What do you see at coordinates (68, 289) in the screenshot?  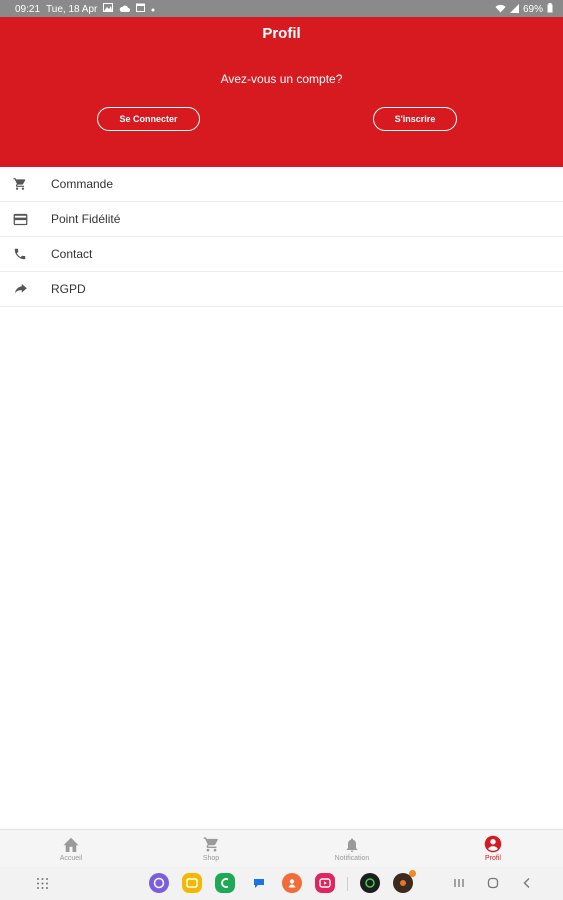 I see `menu-item-label: RGPD` at bounding box center [68, 289].